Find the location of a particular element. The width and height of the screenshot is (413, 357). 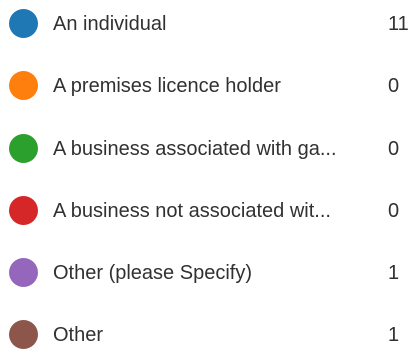

legend-item-label: An individual is located at coordinates (110, 24).